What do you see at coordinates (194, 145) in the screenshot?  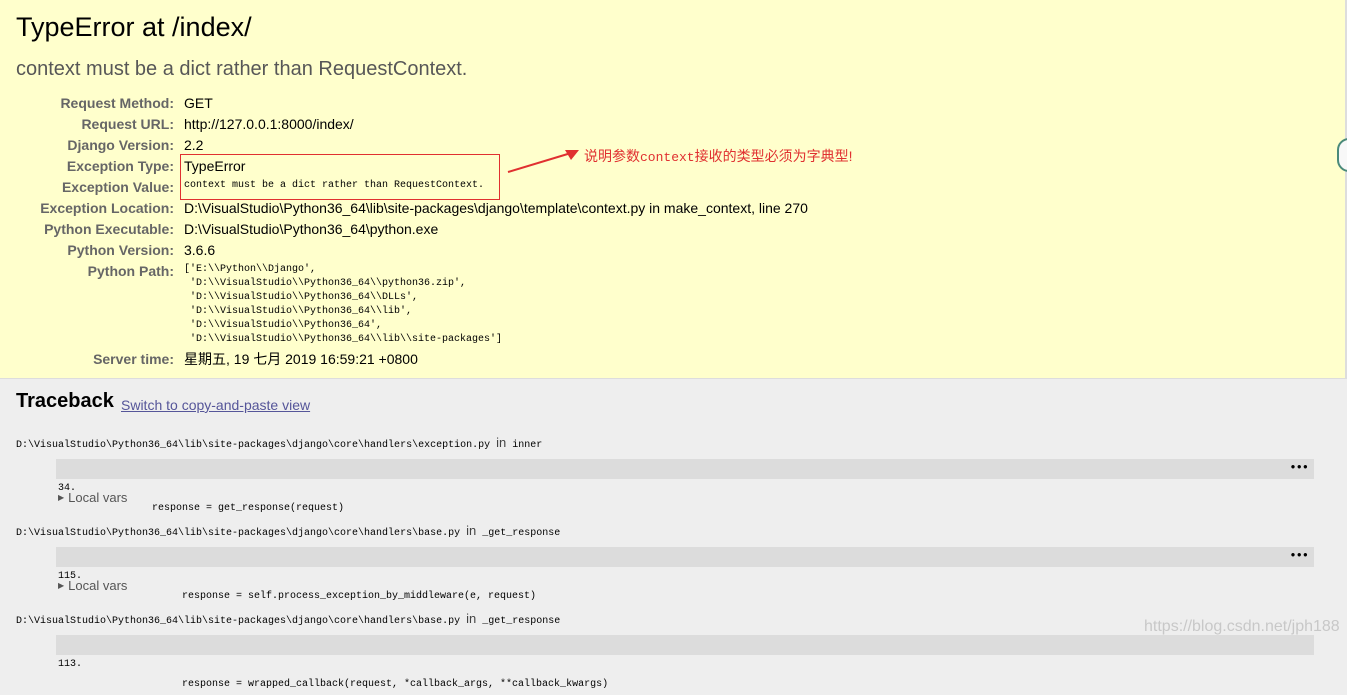 I see `meta-value: 2.2` at bounding box center [194, 145].